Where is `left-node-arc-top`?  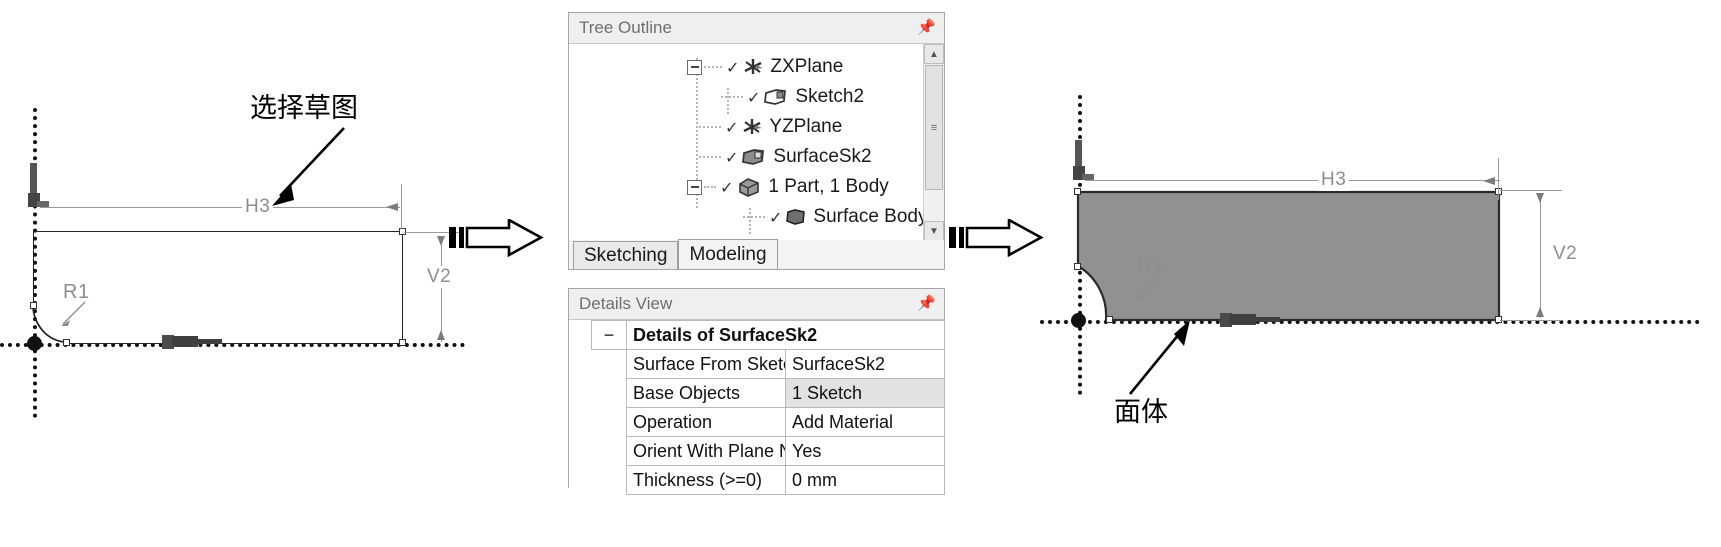 left-node-arc-top is located at coordinates (33, 305).